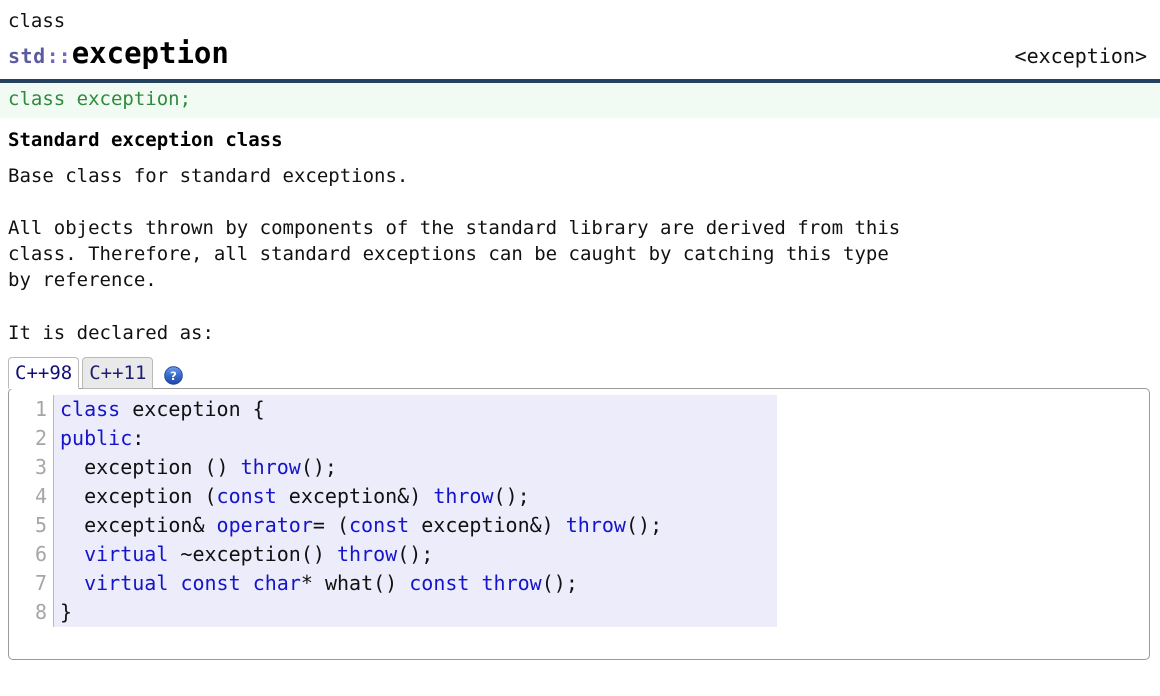 The width and height of the screenshot is (1160, 696). What do you see at coordinates (150, 467) in the screenshot?
I see `code-text: exception ()` at bounding box center [150, 467].